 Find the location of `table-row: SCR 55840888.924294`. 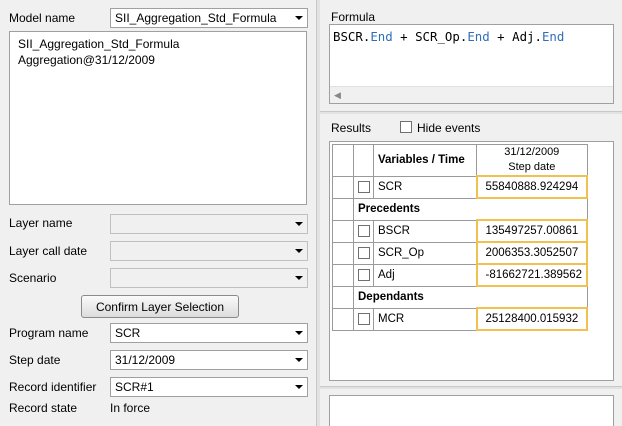

table-row: SCR 55840888.924294 is located at coordinates (460, 187).